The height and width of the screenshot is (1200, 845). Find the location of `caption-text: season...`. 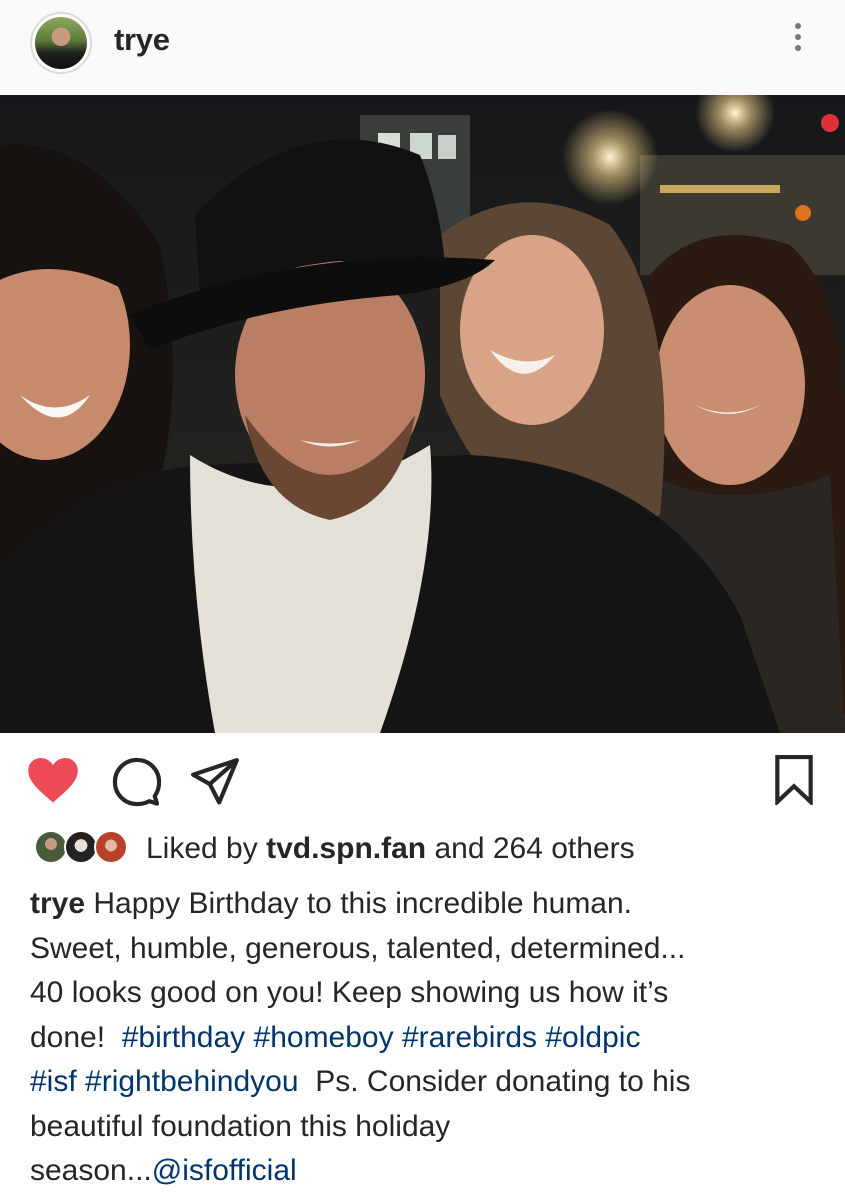

caption-text: season... is located at coordinates (91, 1170).